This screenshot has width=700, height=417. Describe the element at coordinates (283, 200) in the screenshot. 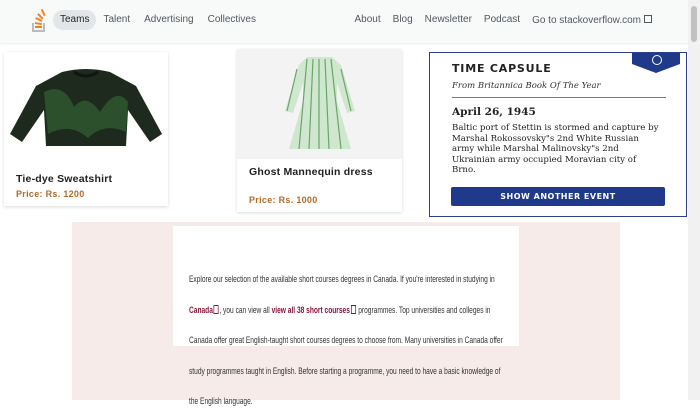

I see `product-price: Price: Rs. 1000` at that location.